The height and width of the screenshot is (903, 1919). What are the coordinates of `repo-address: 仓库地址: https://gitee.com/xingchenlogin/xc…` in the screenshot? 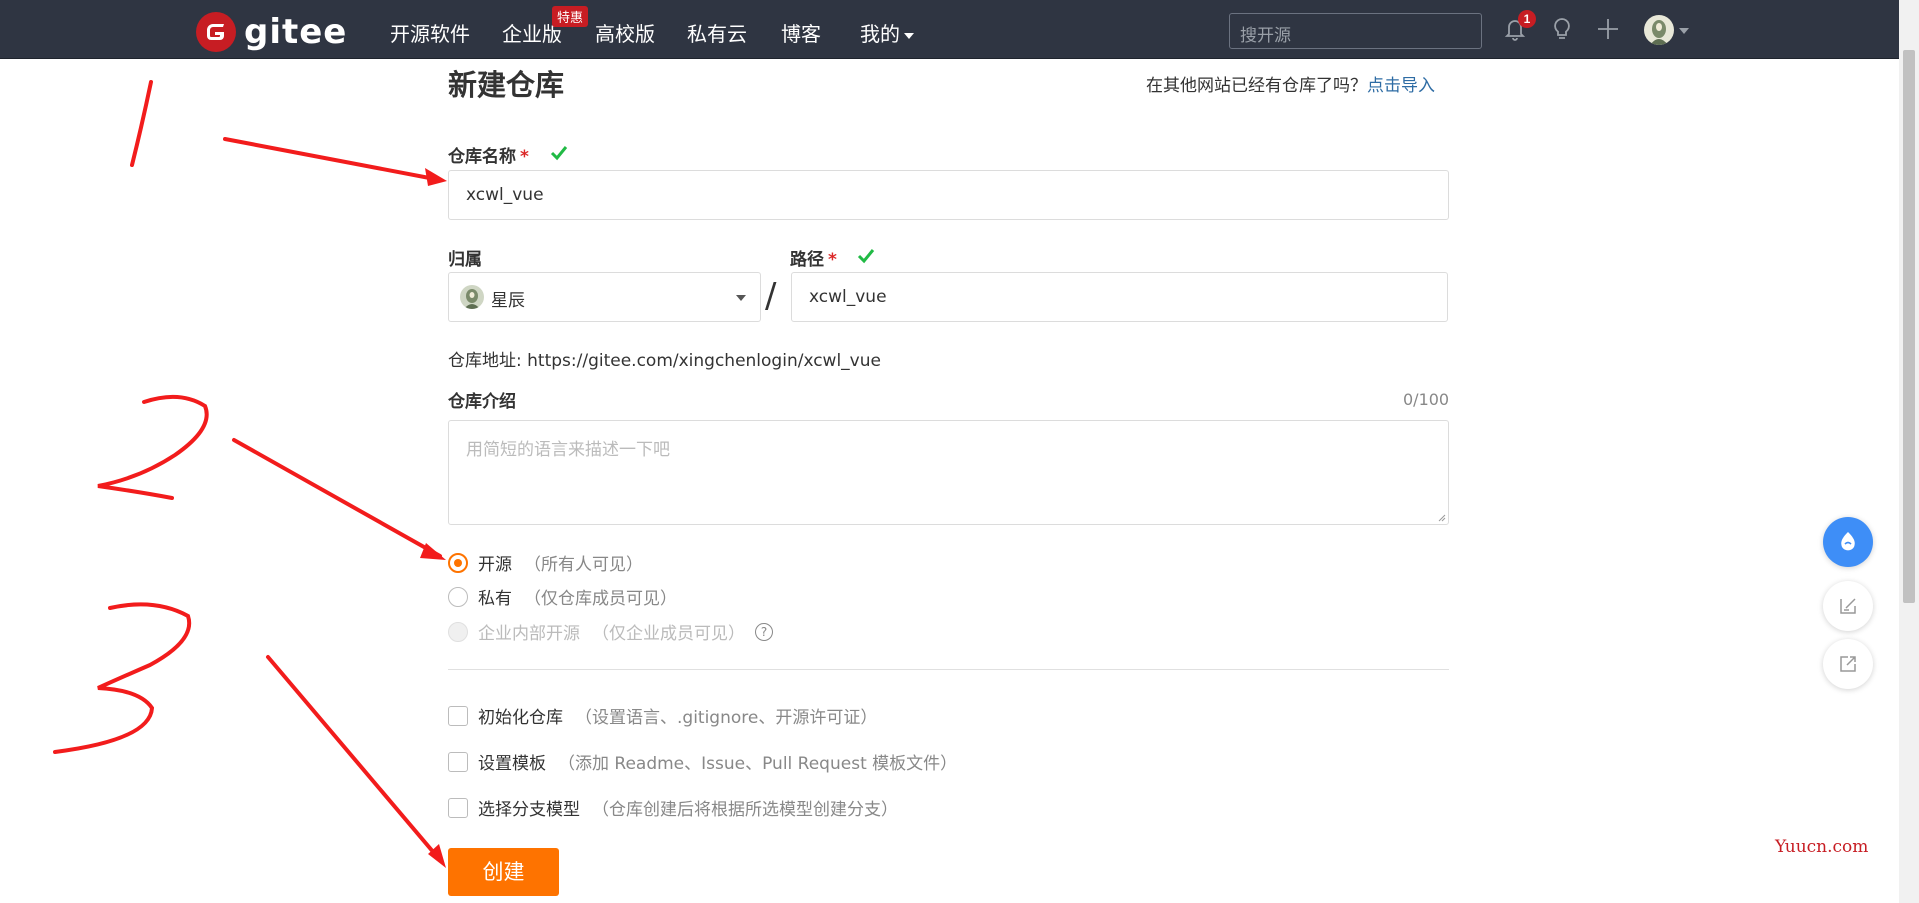 It's located at (664, 361).